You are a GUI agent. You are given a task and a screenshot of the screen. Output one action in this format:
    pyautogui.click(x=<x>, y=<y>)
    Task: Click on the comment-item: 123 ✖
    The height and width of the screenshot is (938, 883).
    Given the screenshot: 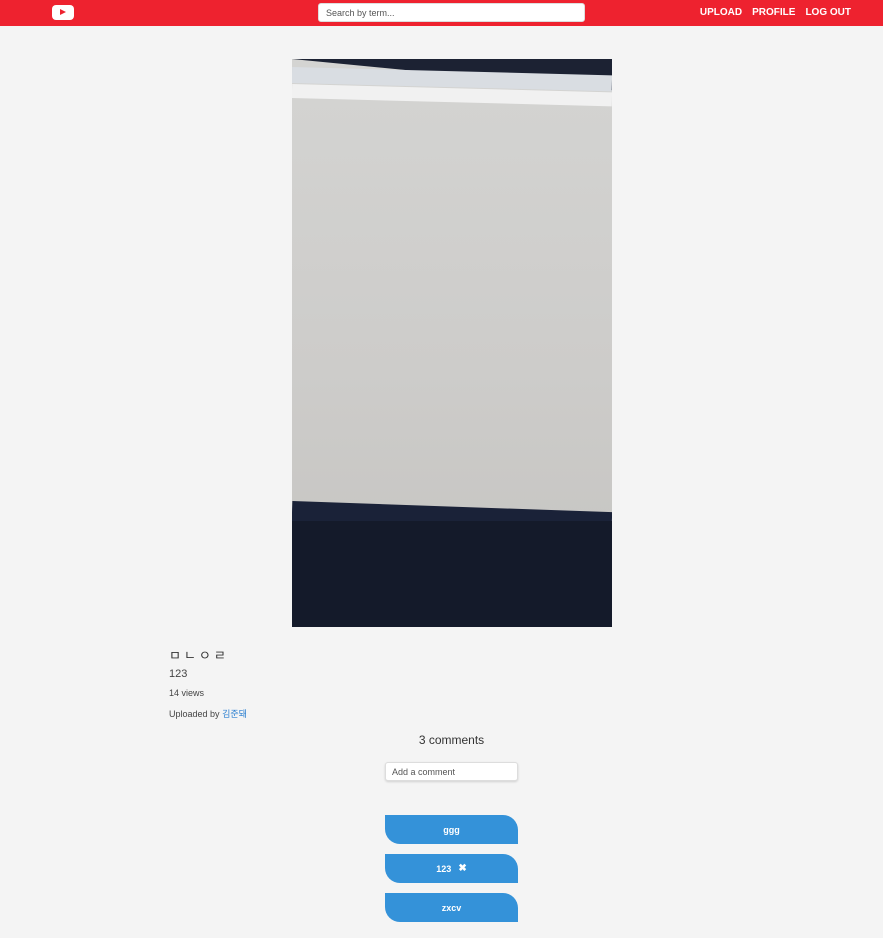 What is the action you would take?
    pyautogui.click(x=451, y=868)
    